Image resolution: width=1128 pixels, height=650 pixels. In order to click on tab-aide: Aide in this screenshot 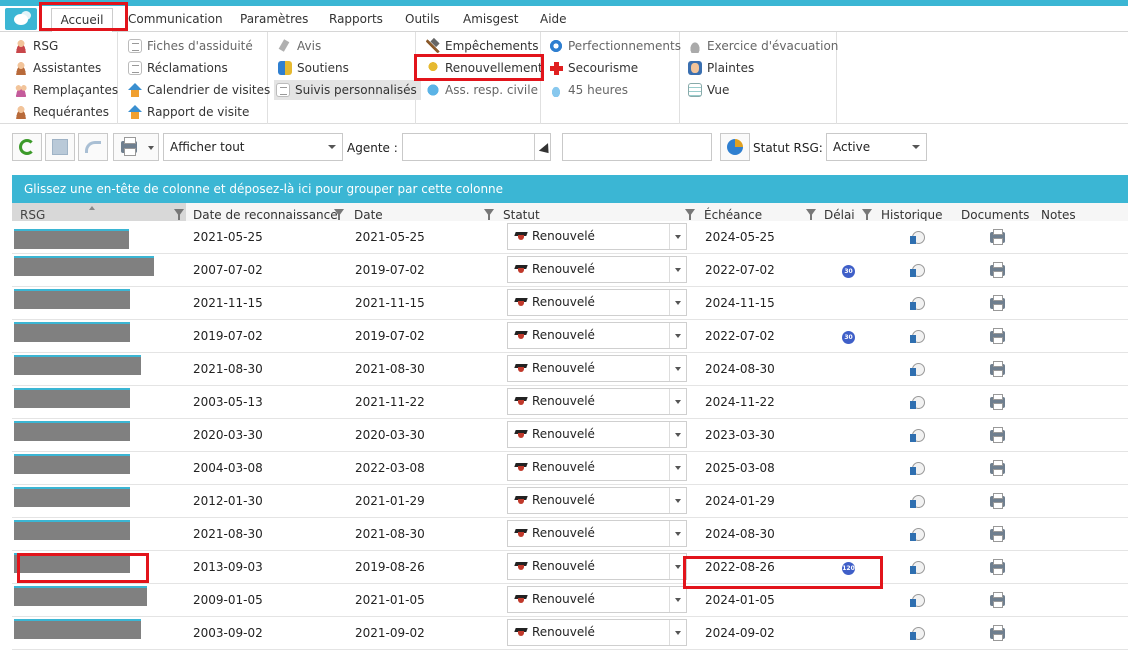, I will do `click(553, 19)`.